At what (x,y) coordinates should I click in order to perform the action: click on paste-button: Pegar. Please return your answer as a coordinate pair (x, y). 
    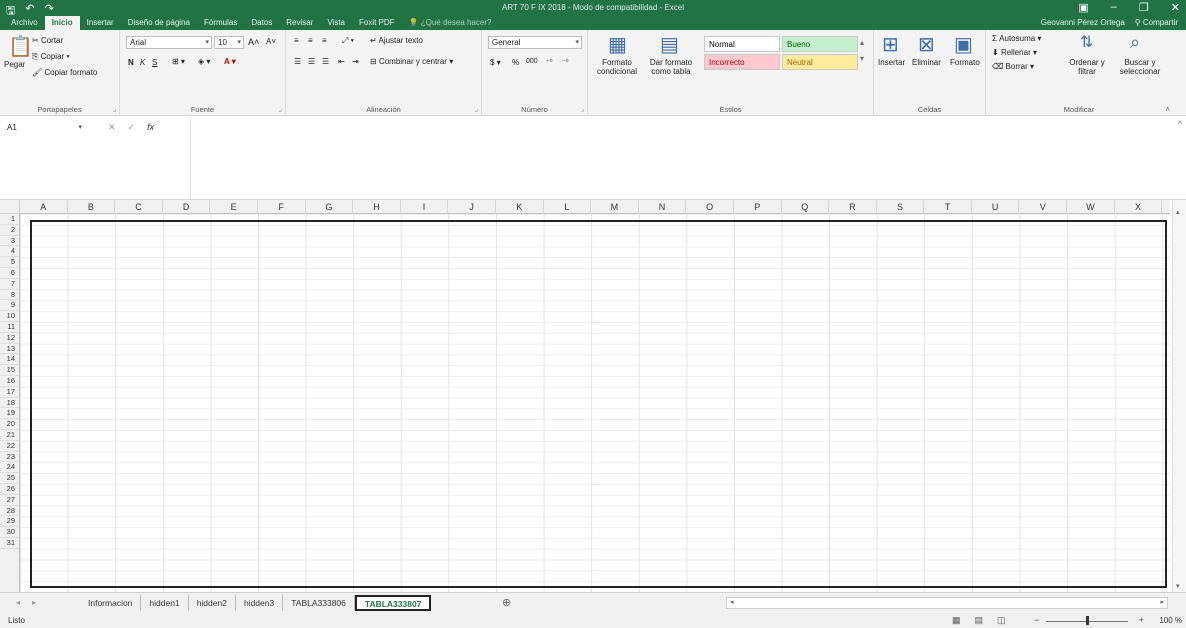
    Looking at the image, I should click on (14, 64).